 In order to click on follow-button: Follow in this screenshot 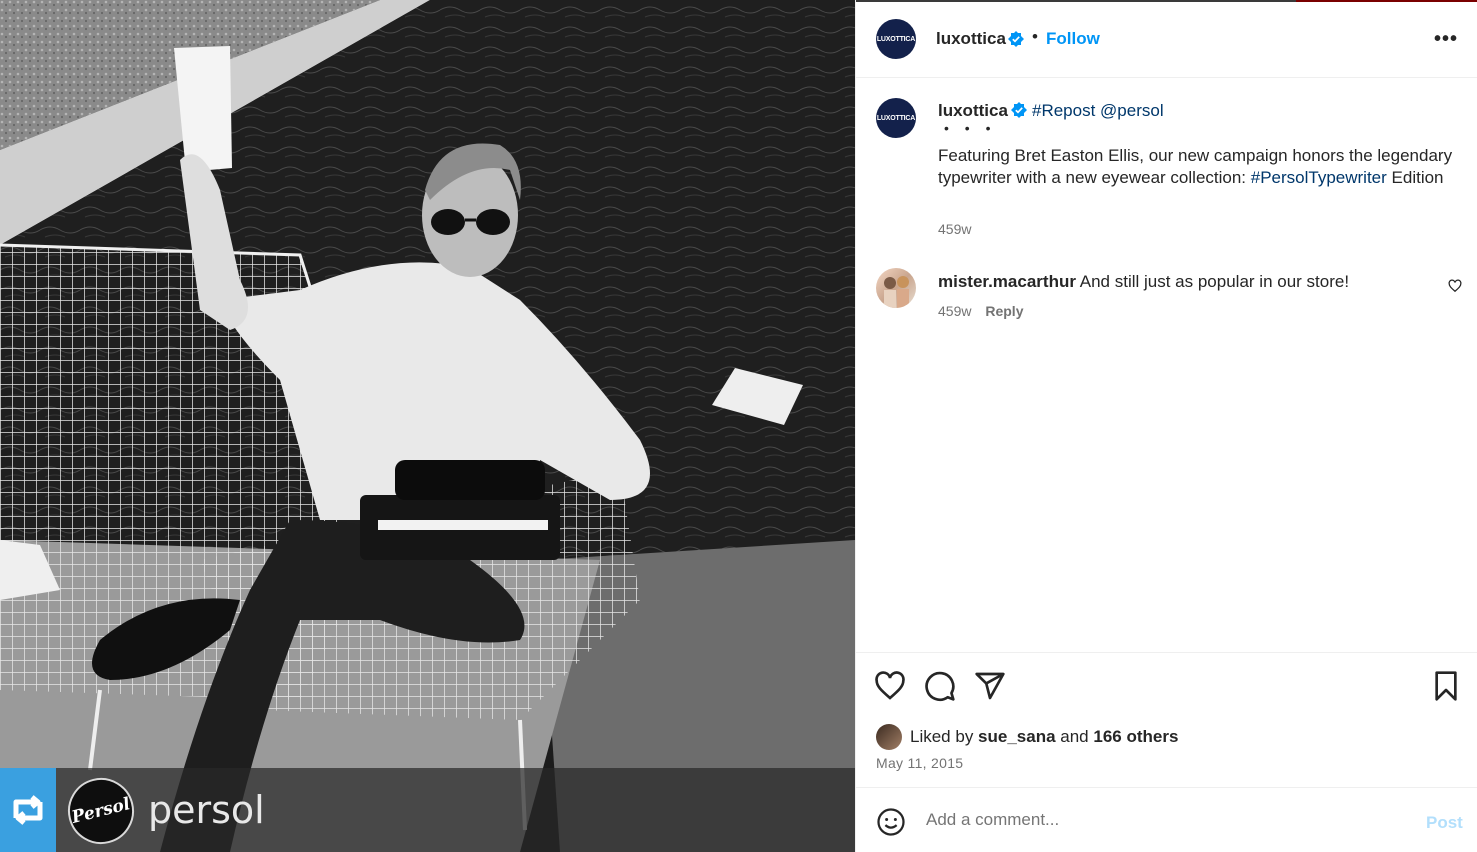, I will do `click(1073, 39)`.